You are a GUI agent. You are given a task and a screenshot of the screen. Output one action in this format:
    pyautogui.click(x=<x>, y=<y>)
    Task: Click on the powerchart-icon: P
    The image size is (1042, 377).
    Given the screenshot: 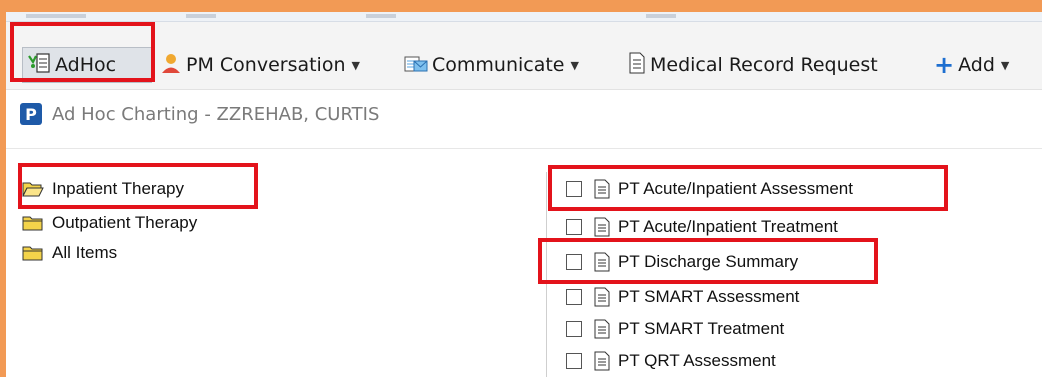 What is the action you would take?
    pyautogui.click(x=31, y=114)
    